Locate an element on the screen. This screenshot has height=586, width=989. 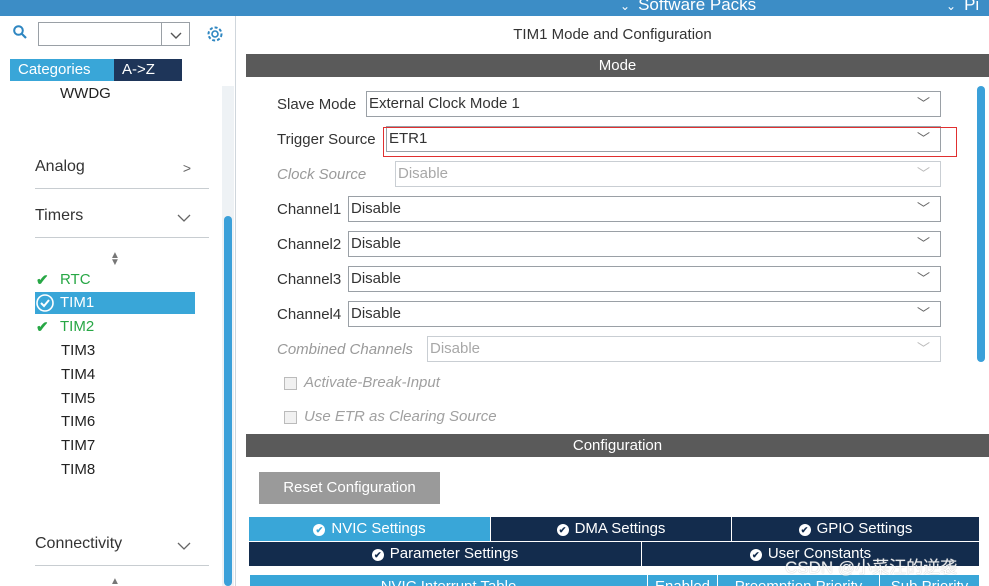
sidebar-item-tim8: TIM8 is located at coordinates (78, 469).